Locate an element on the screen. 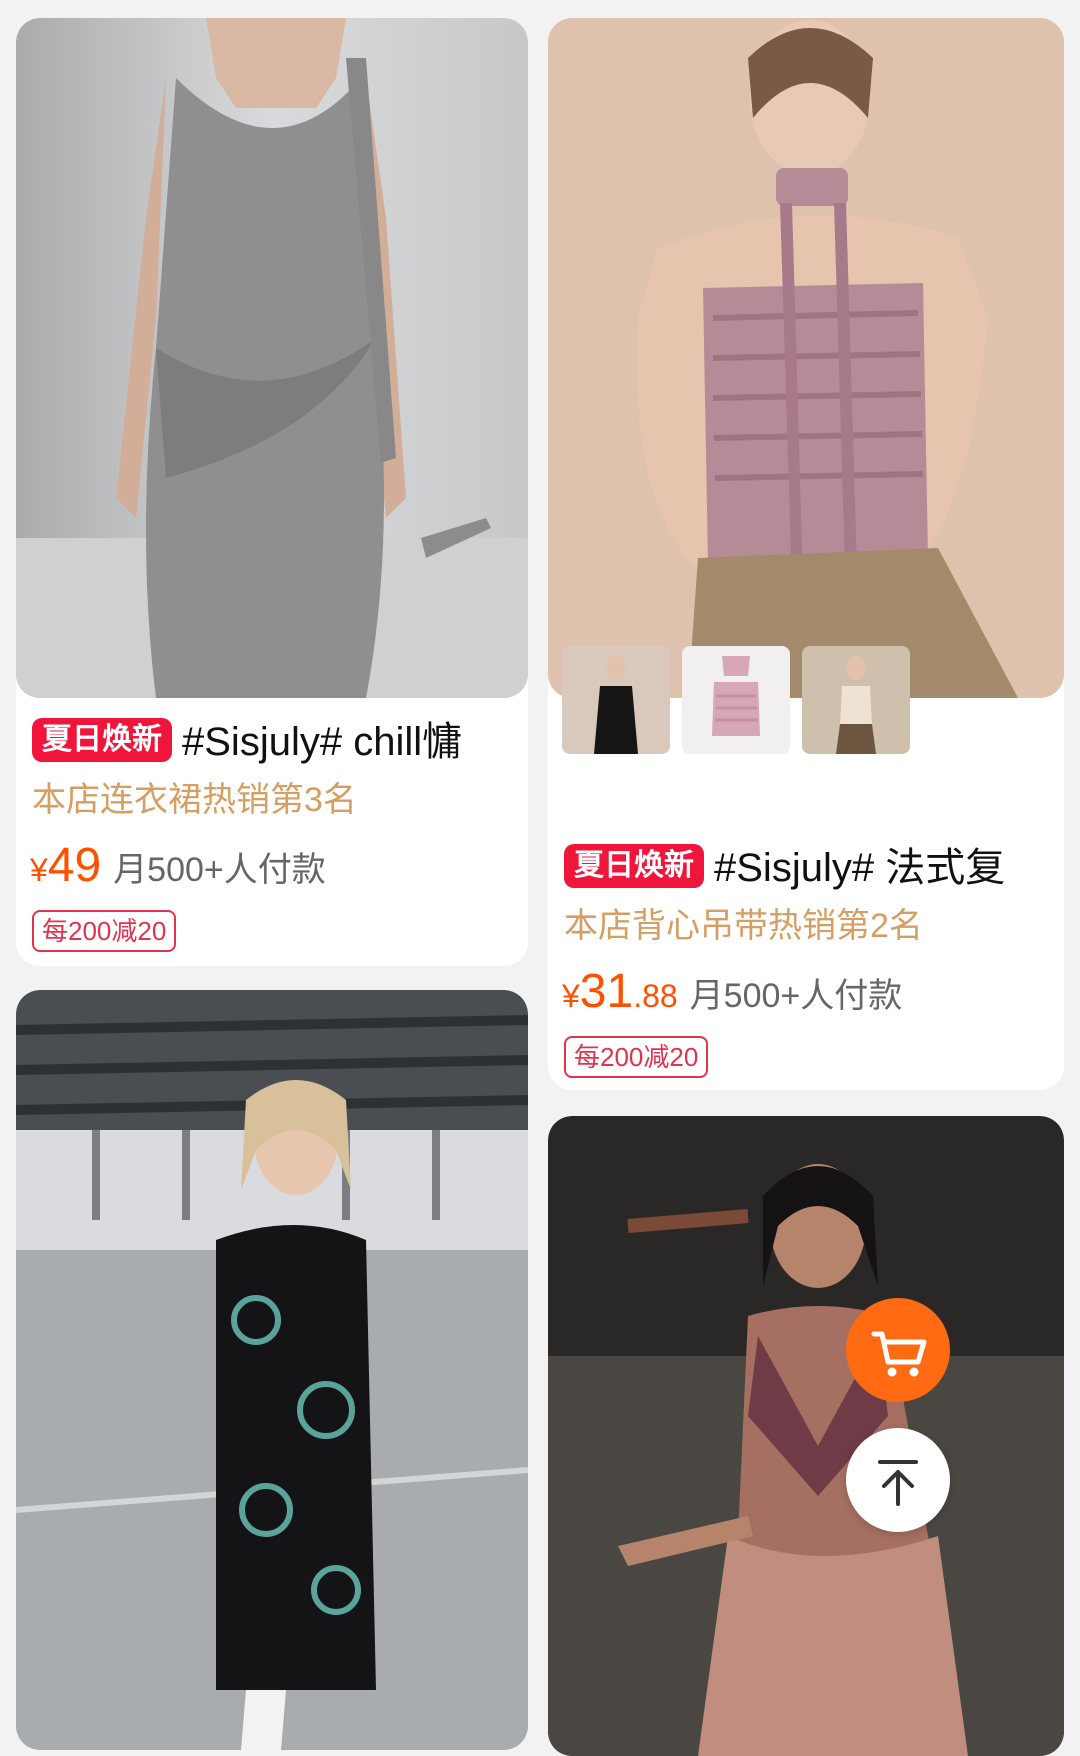  product-title-text: #Sisjuly# 法式复 is located at coordinates (860, 868).